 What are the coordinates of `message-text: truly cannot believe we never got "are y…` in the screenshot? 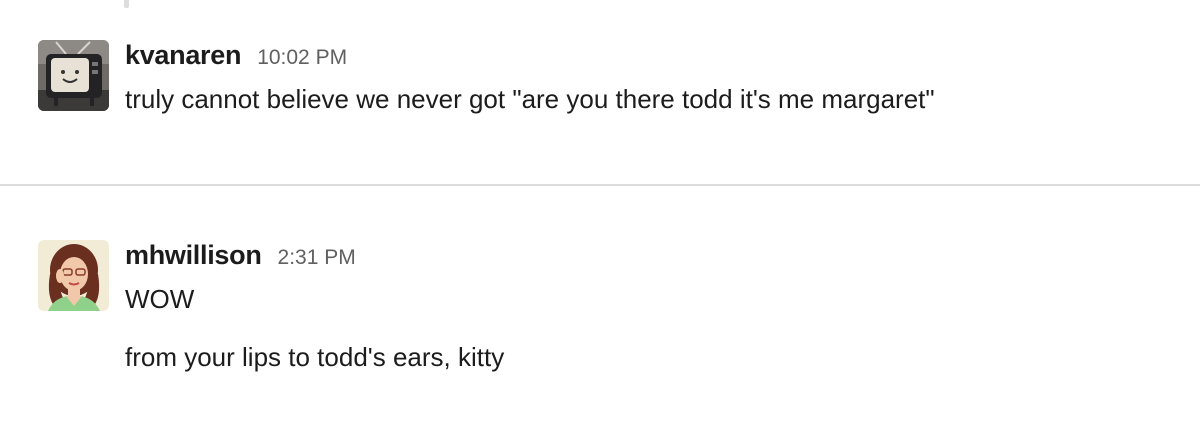 It's located at (530, 99).